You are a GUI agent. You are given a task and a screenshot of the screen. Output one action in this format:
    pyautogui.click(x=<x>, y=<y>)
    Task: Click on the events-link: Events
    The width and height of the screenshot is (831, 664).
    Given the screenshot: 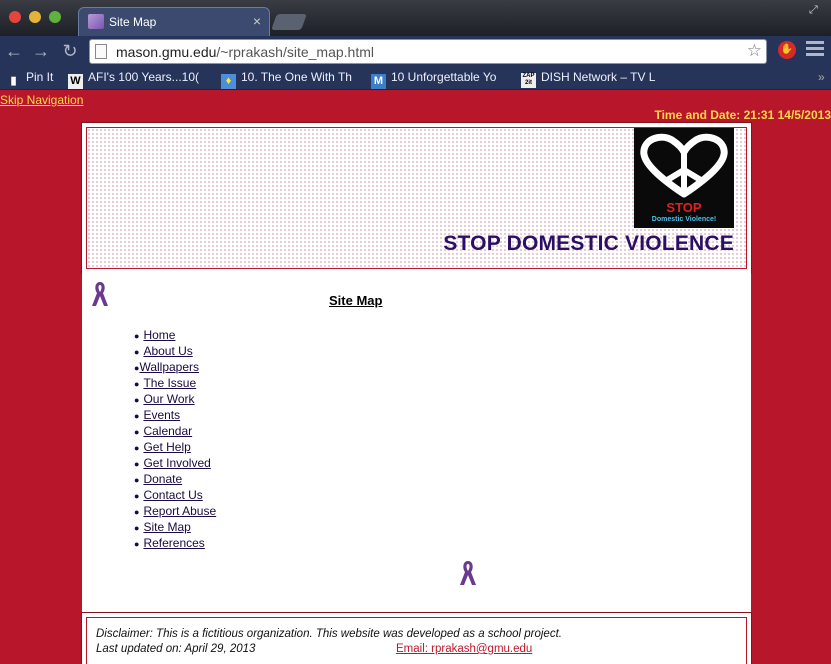 What is the action you would take?
    pyautogui.click(x=161, y=415)
    